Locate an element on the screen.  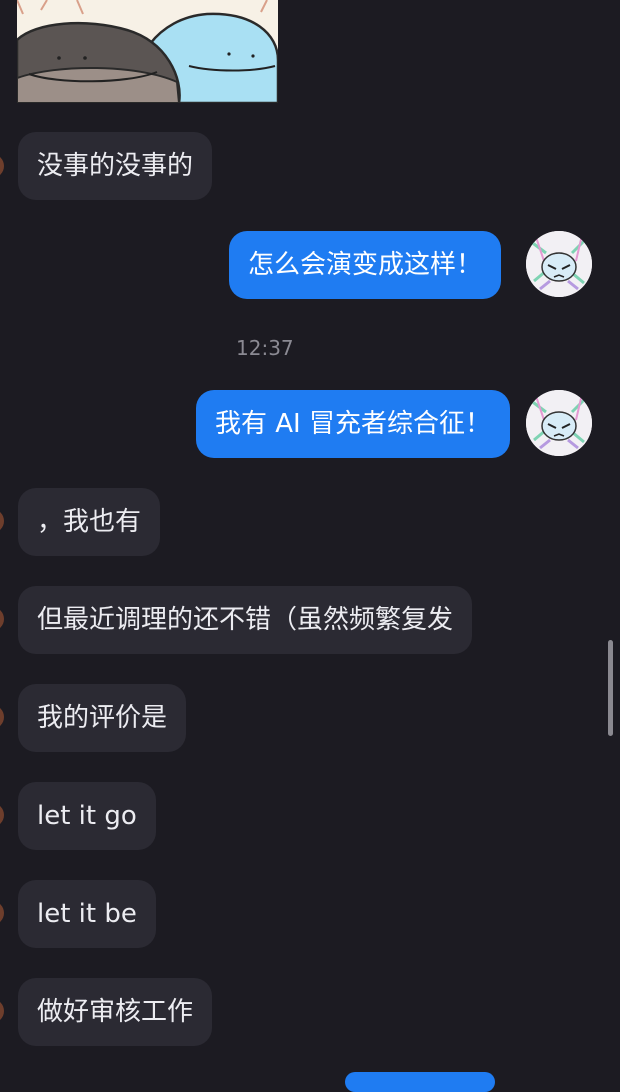
sticker-image is located at coordinates (147, 51).